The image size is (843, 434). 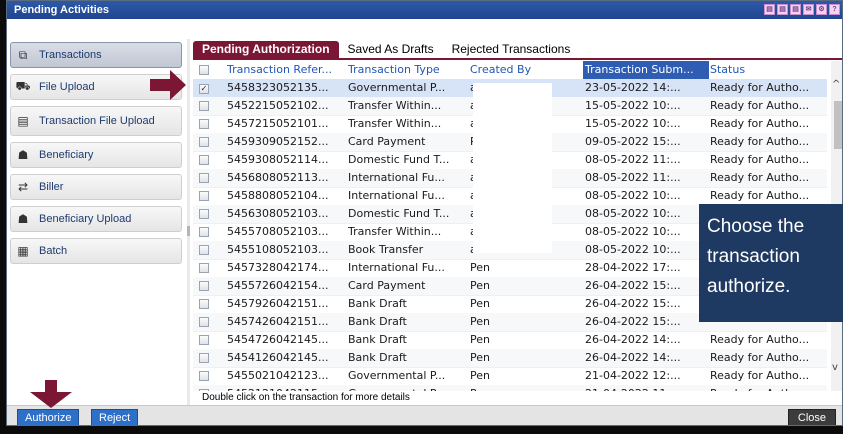 What do you see at coordinates (70, 55) in the screenshot?
I see `sidebar-item-label: Transactions` at bounding box center [70, 55].